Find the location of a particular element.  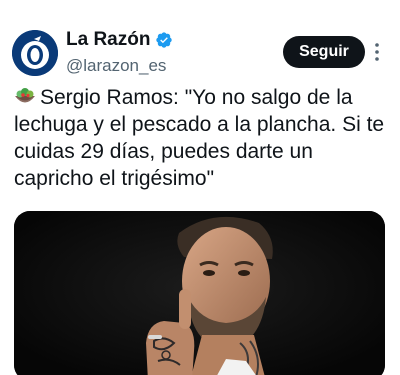

author-display-name: La Razón is located at coordinates (108, 40).